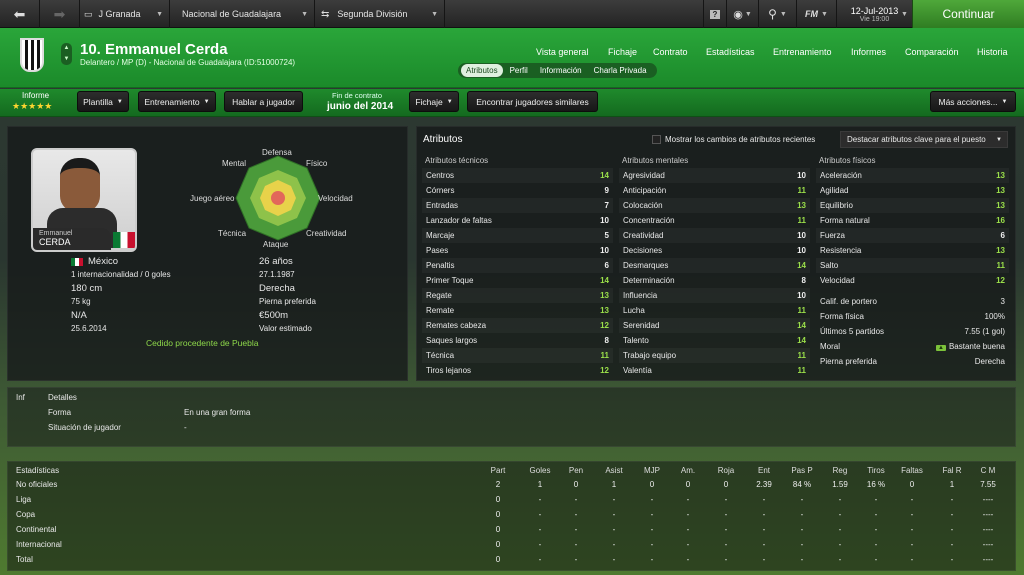 The image size is (1024, 575). I want to click on stats-column-header: Tiros, so click(876, 470).